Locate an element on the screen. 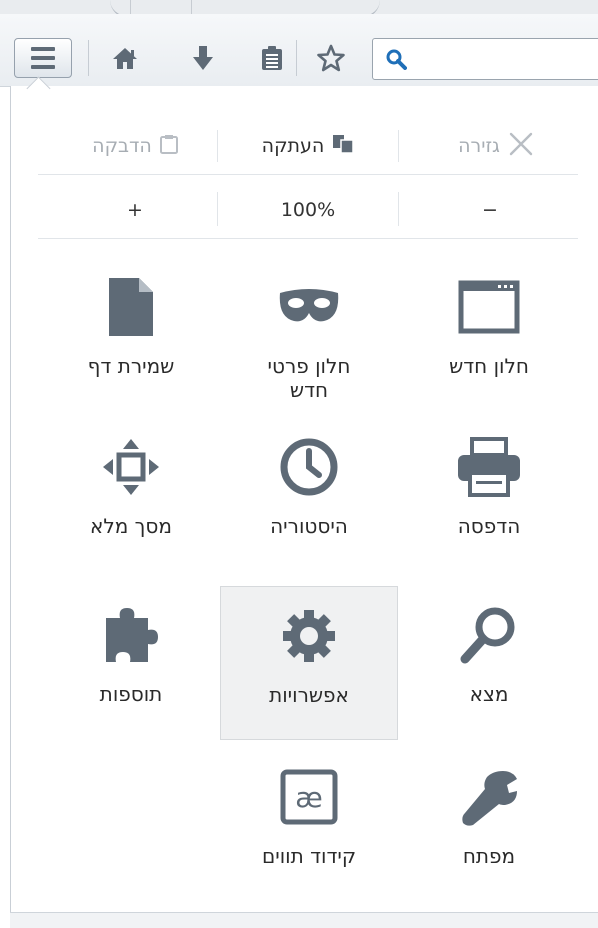 The width and height of the screenshot is (598, 928). addons-button: תוספות is located at coordinates (131, 666).